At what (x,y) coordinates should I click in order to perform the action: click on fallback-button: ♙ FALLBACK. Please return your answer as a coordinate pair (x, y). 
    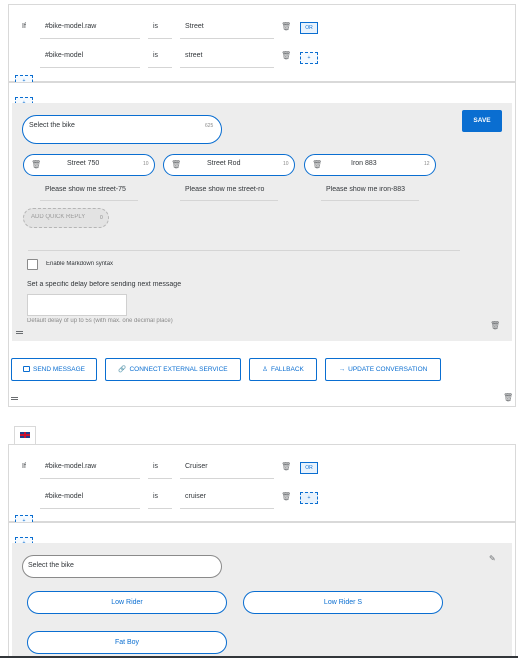
    Looking at the image, I should click on (283, 369).